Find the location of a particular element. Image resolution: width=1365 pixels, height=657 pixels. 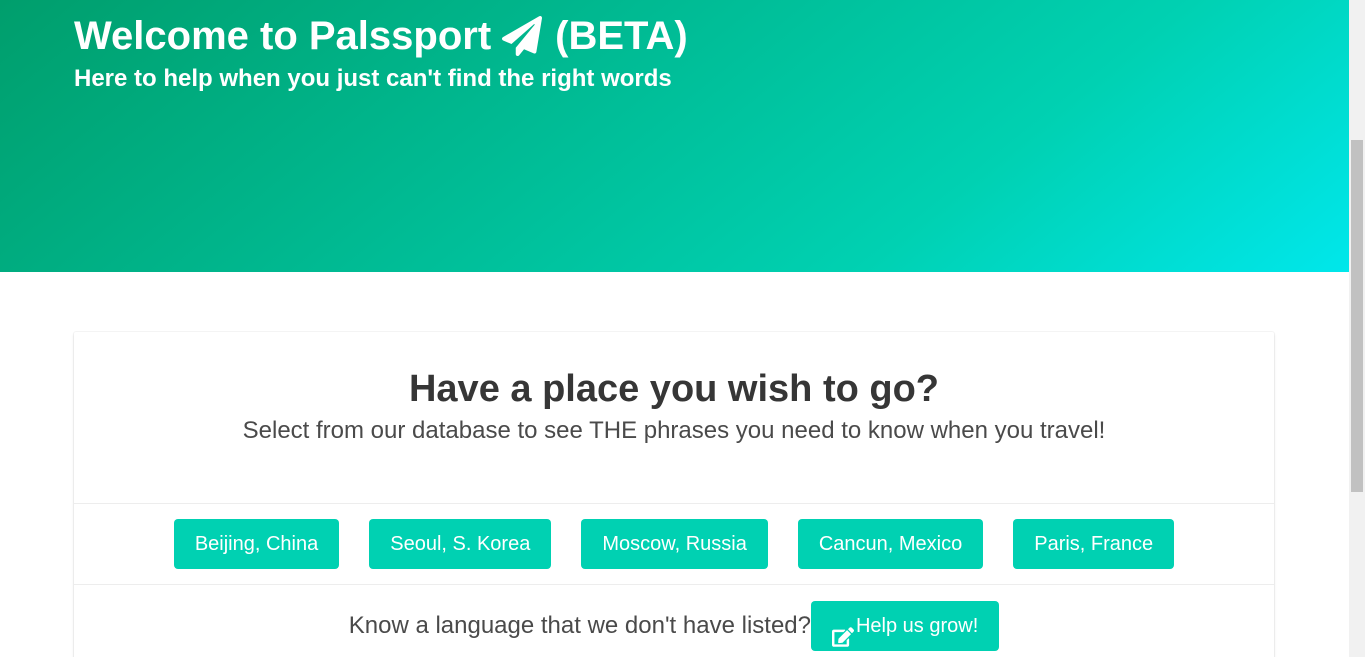

card-title: Have a place you wish to go? is located at coordinates (673, 389).